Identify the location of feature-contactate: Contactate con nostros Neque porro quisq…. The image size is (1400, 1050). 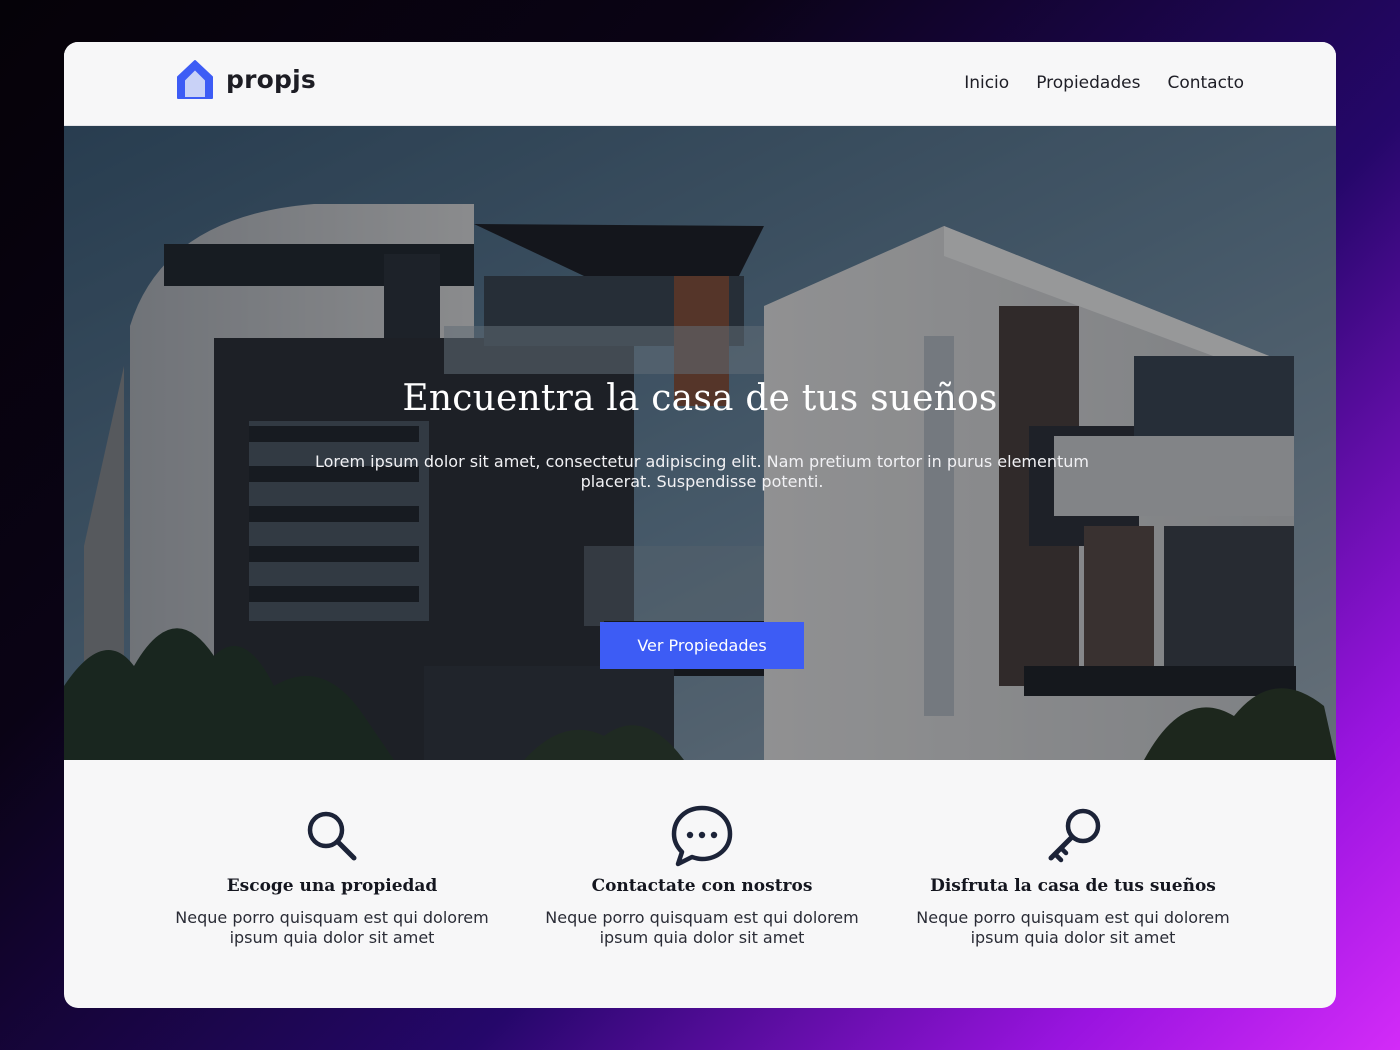
(702, 876).